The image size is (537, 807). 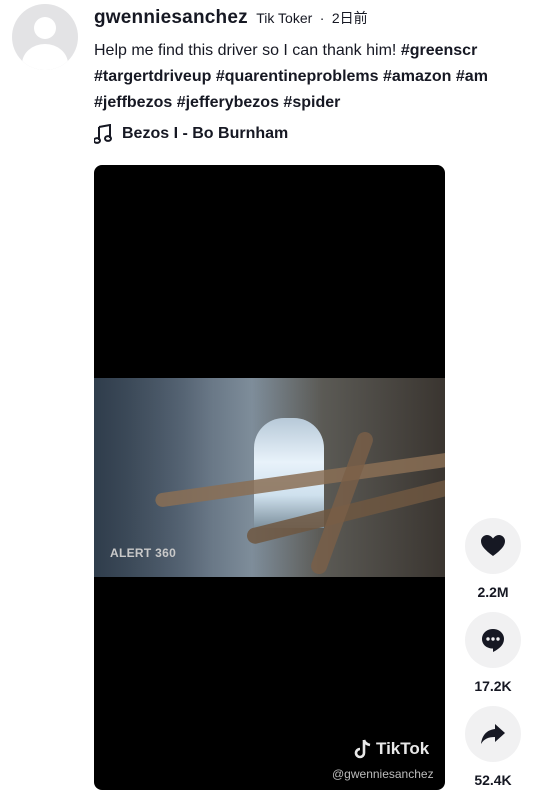 I want to click on share-action: 52.4K, so click(x=493, y=747).